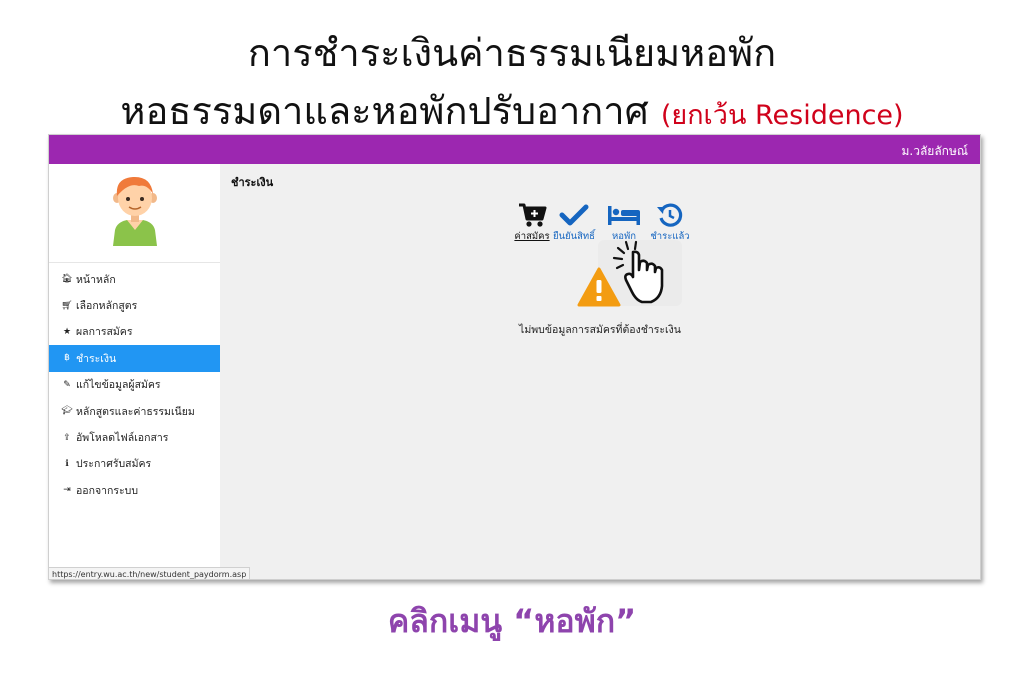  Describe the element at coordinates (782, 115) in the screenshot. I see `slide-title-note: (ยกเว้น Residence)` at that location.